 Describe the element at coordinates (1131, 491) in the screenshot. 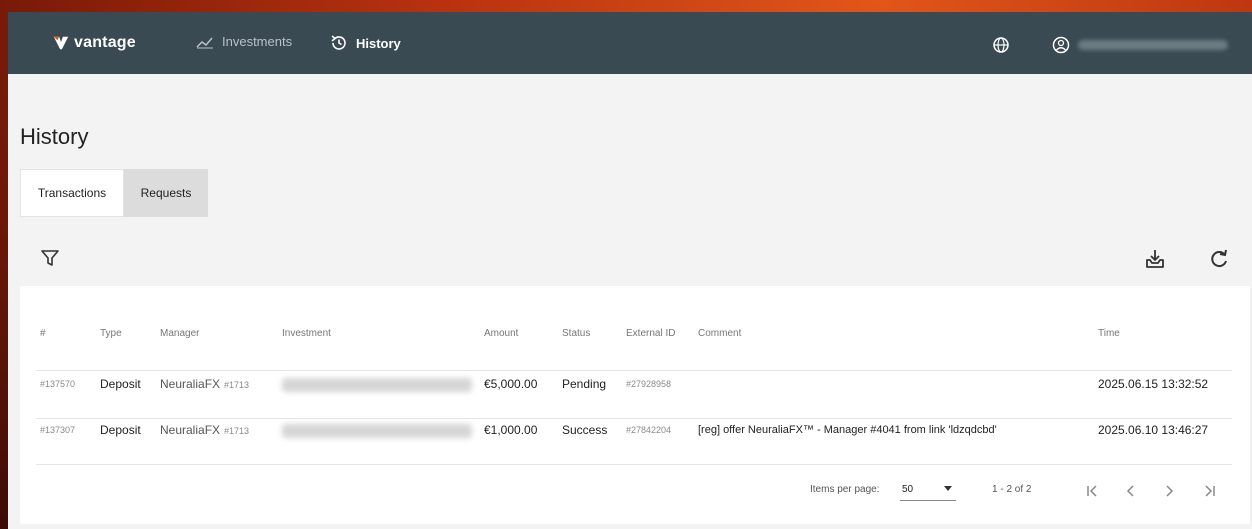

I see `previous-page-icon` at that location.